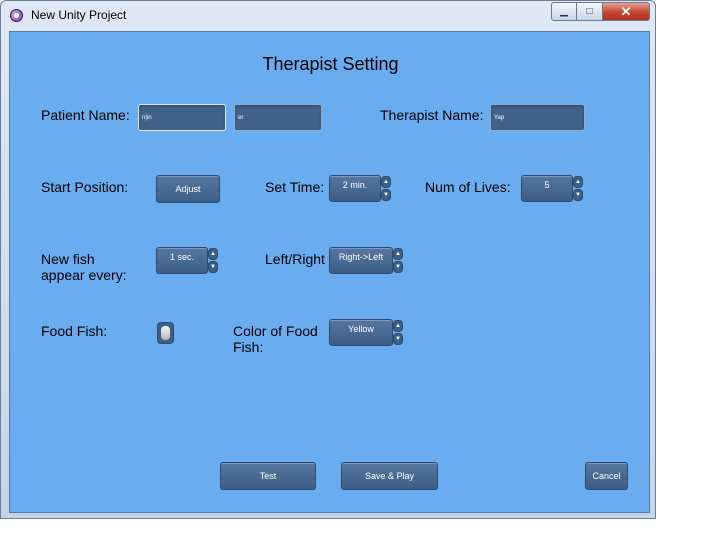  I want to click on window-controls: ▁ □ ✕, so click(600, 11).